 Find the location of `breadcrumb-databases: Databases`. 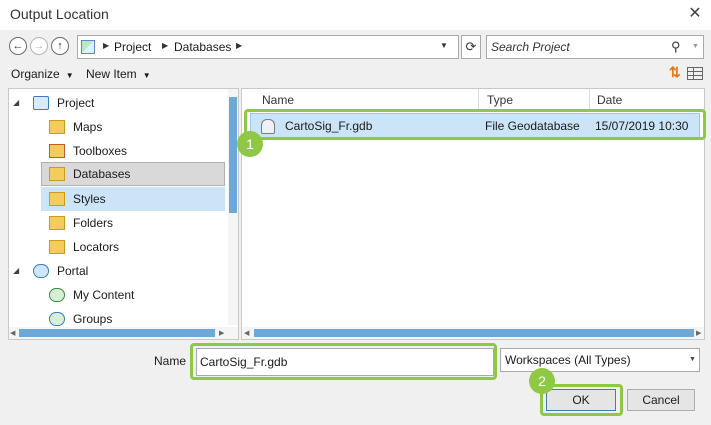

breadcrumb-databases: Databases is located at coordinates (202, 47).